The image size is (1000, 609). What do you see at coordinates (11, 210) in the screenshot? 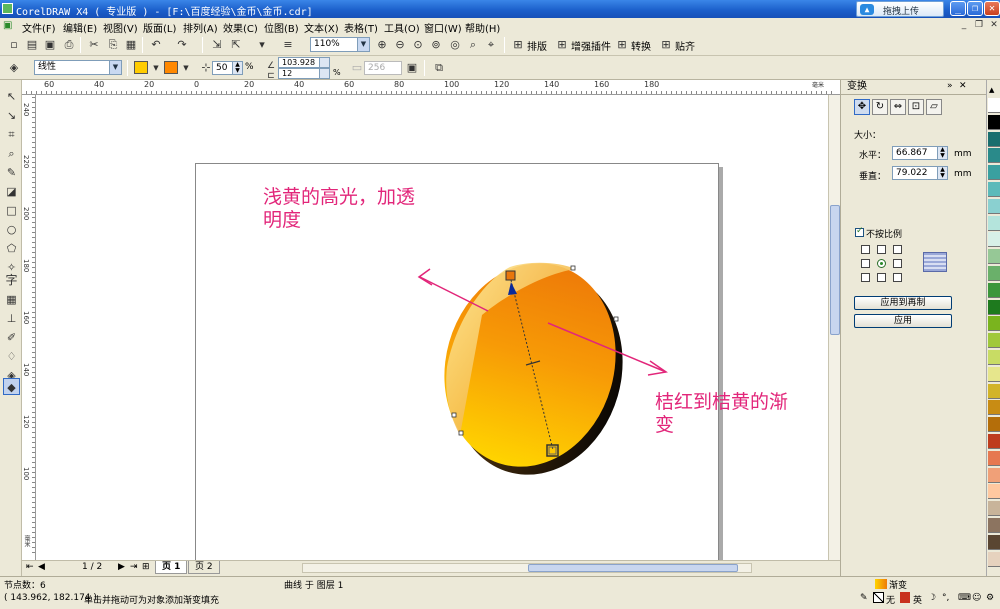
I see `rectangle-tool-icon: □` at bounding box center [11, 210].